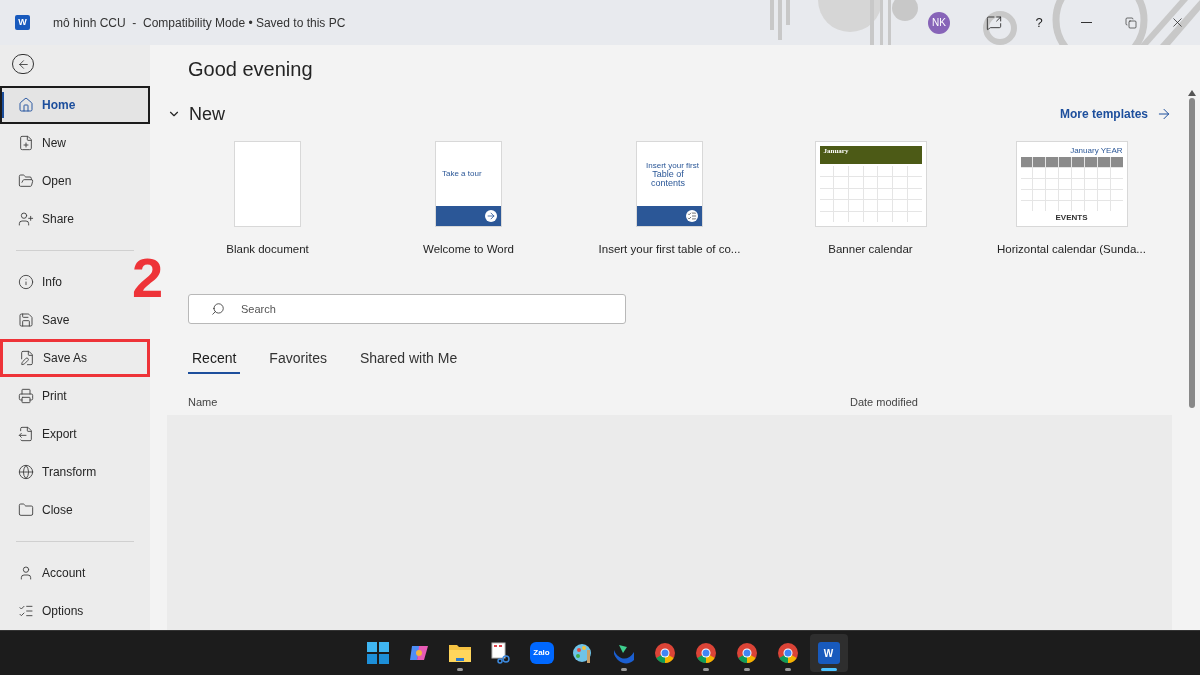 Image resolution: width=1200 pixels, height=675 pixels. I want to click on taskbar-button: W, so click(828, 653).